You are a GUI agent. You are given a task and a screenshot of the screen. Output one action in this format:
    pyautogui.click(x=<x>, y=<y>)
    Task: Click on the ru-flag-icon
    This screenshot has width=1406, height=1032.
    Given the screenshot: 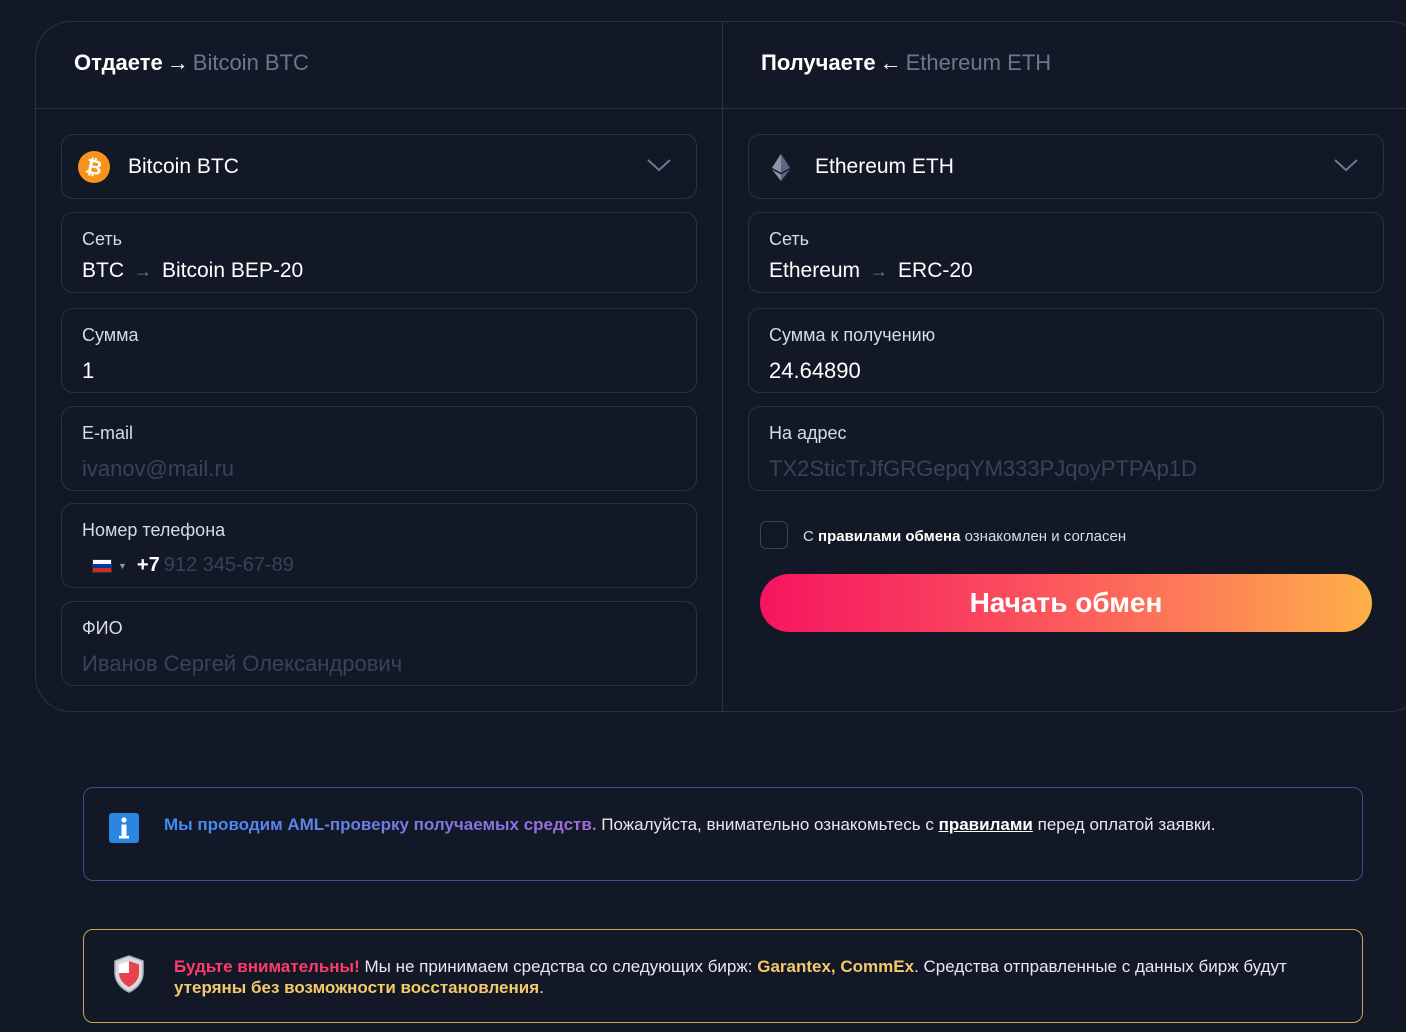 What is the action you would take?
    pyautogui.click(x=102, y=565)
    